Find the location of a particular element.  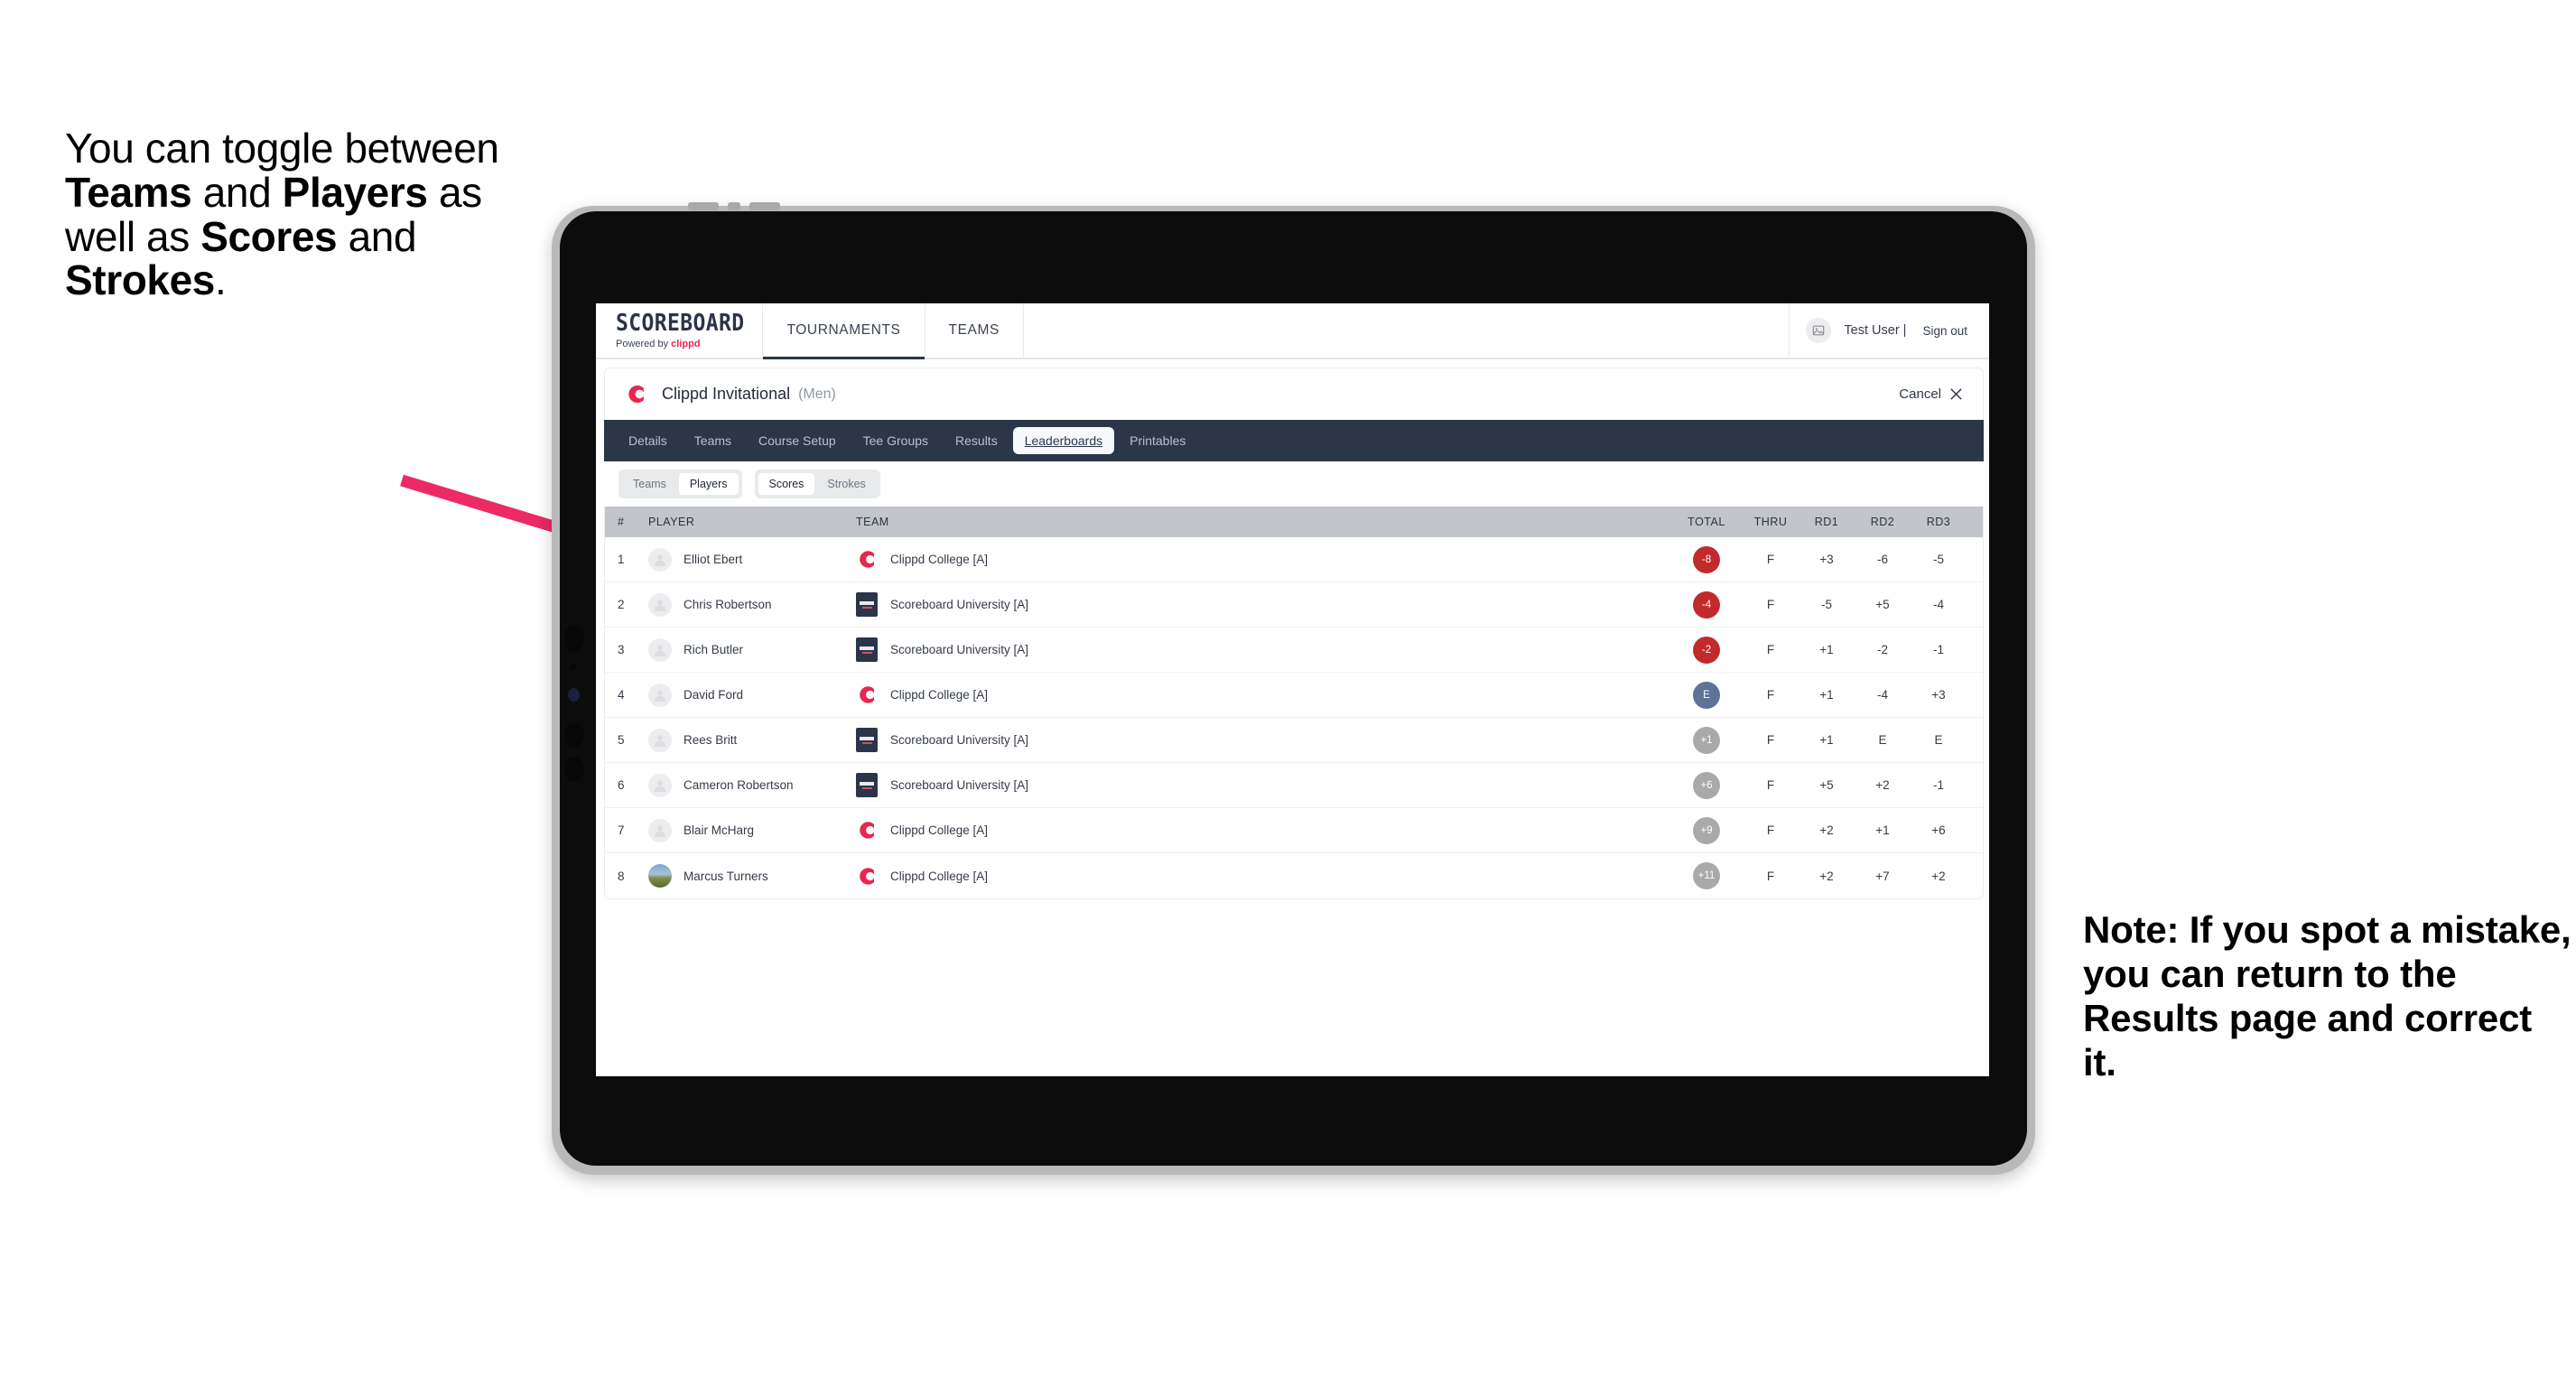

toggle-players: Players is located at coordinates (708, 484).